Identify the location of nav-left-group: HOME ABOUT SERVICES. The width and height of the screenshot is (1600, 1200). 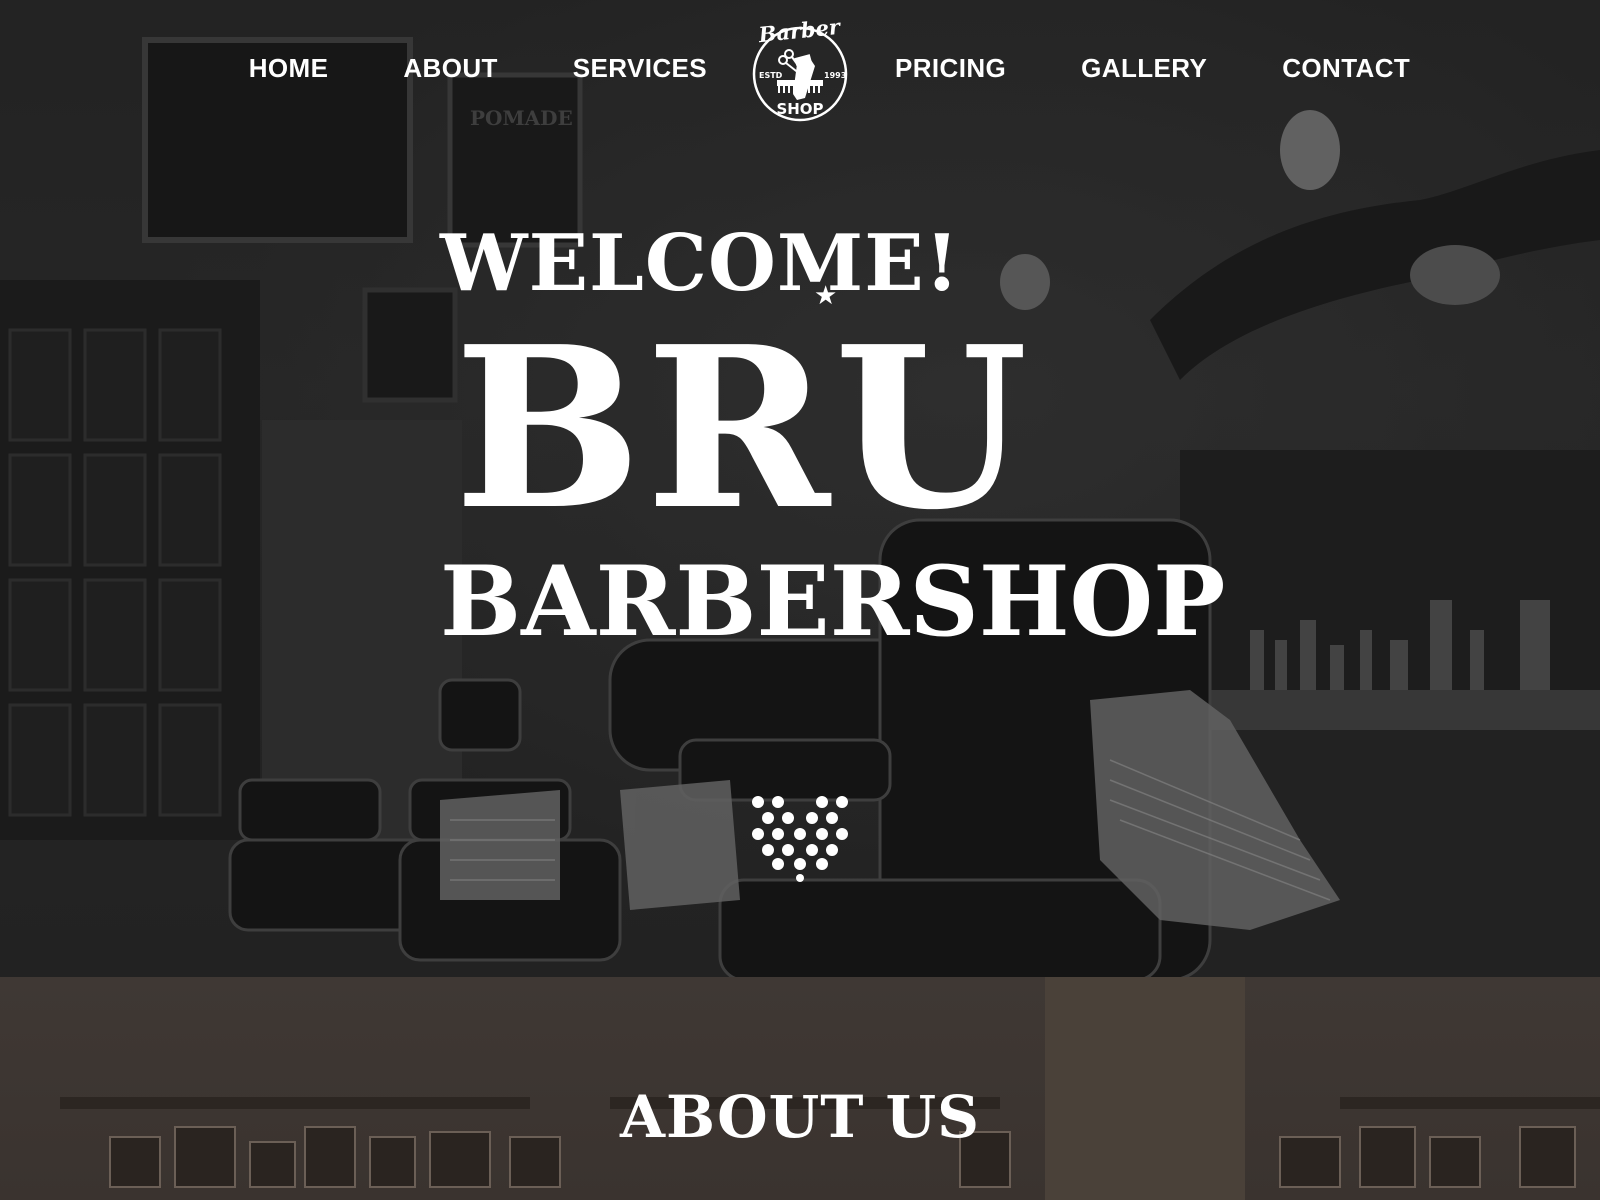
(478, 68).